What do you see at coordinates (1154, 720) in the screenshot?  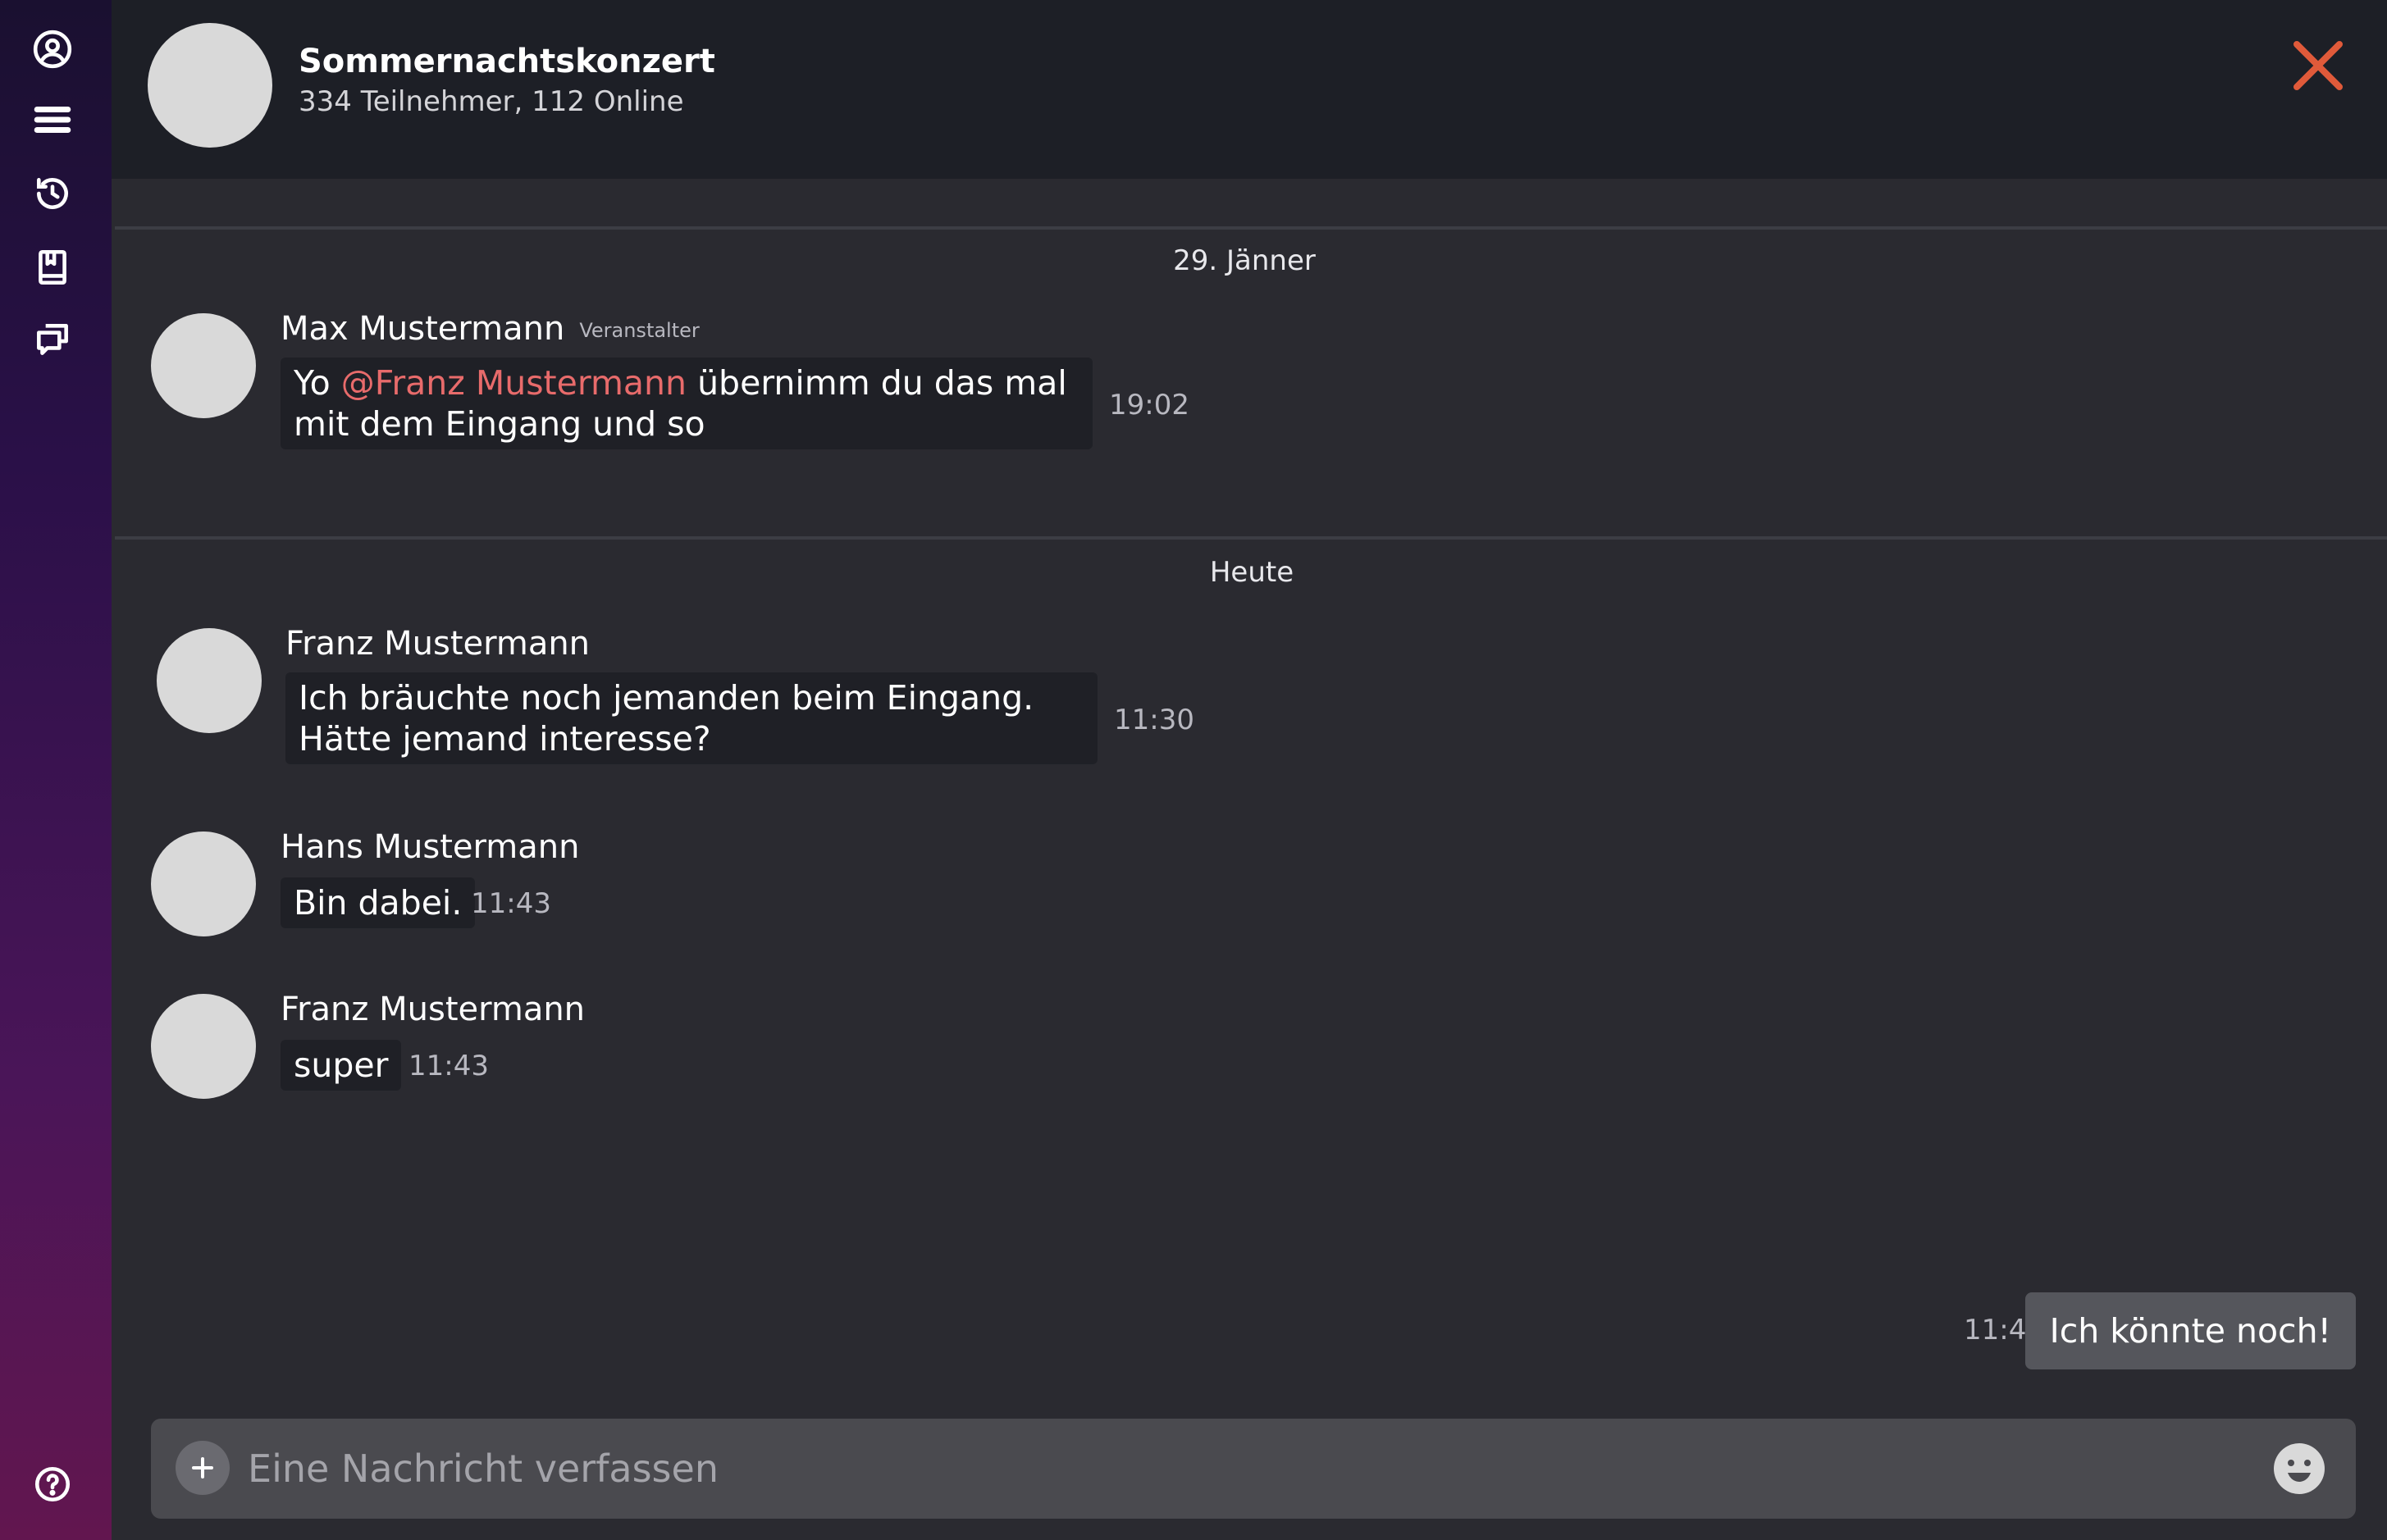 I see `message-time: 11:30` at bounding box center [1154, 720].